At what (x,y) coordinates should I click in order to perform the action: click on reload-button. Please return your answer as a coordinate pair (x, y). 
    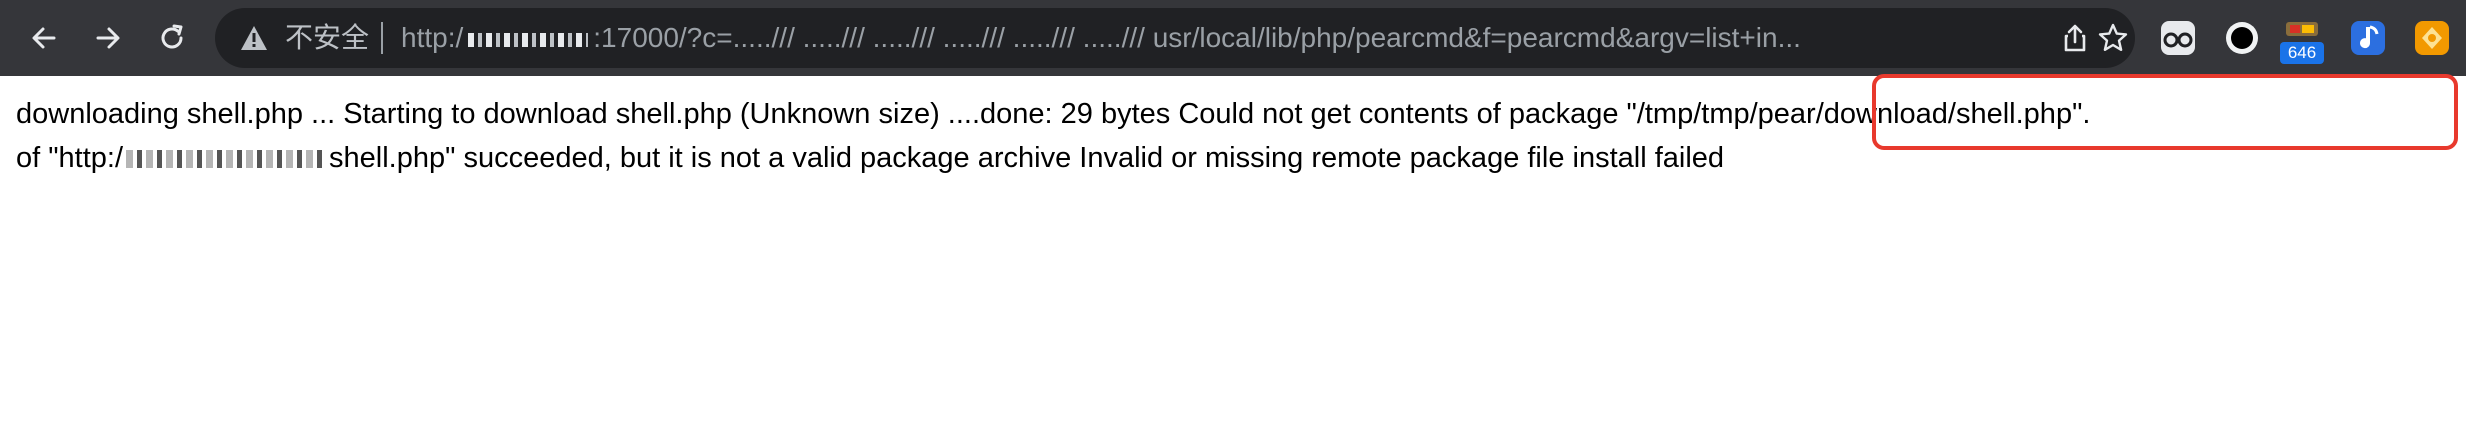
    Looking at the image, I should click on (172, 38).